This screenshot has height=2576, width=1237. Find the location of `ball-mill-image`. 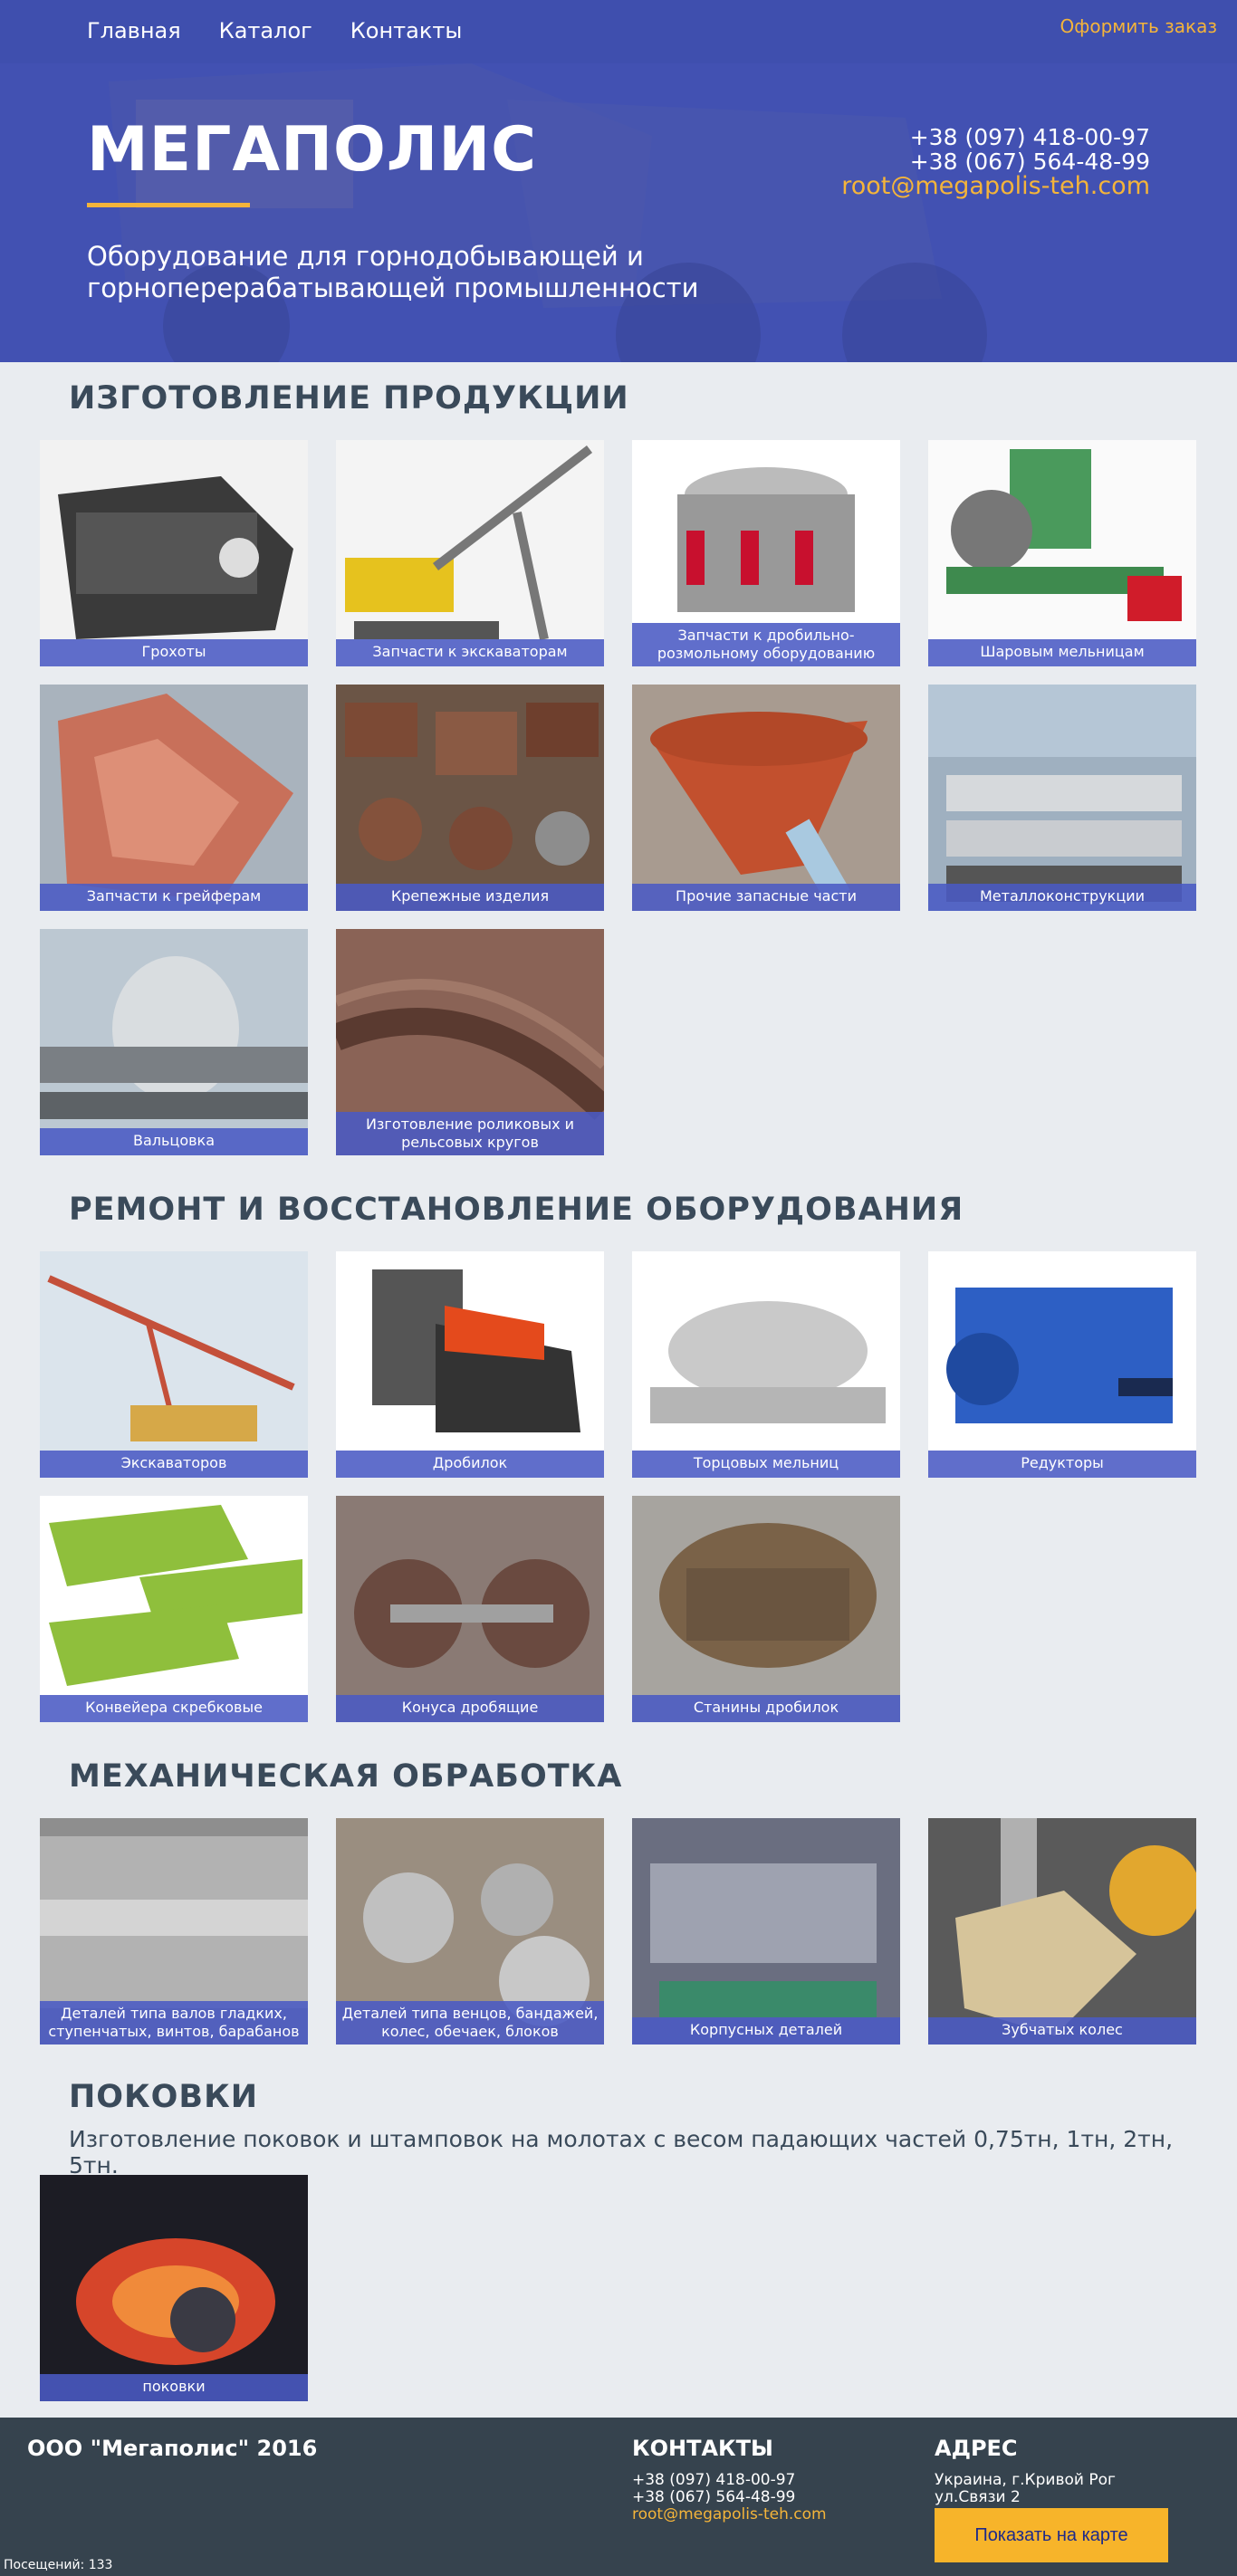

ball-mill-image is located at coordinates (1062, 553).